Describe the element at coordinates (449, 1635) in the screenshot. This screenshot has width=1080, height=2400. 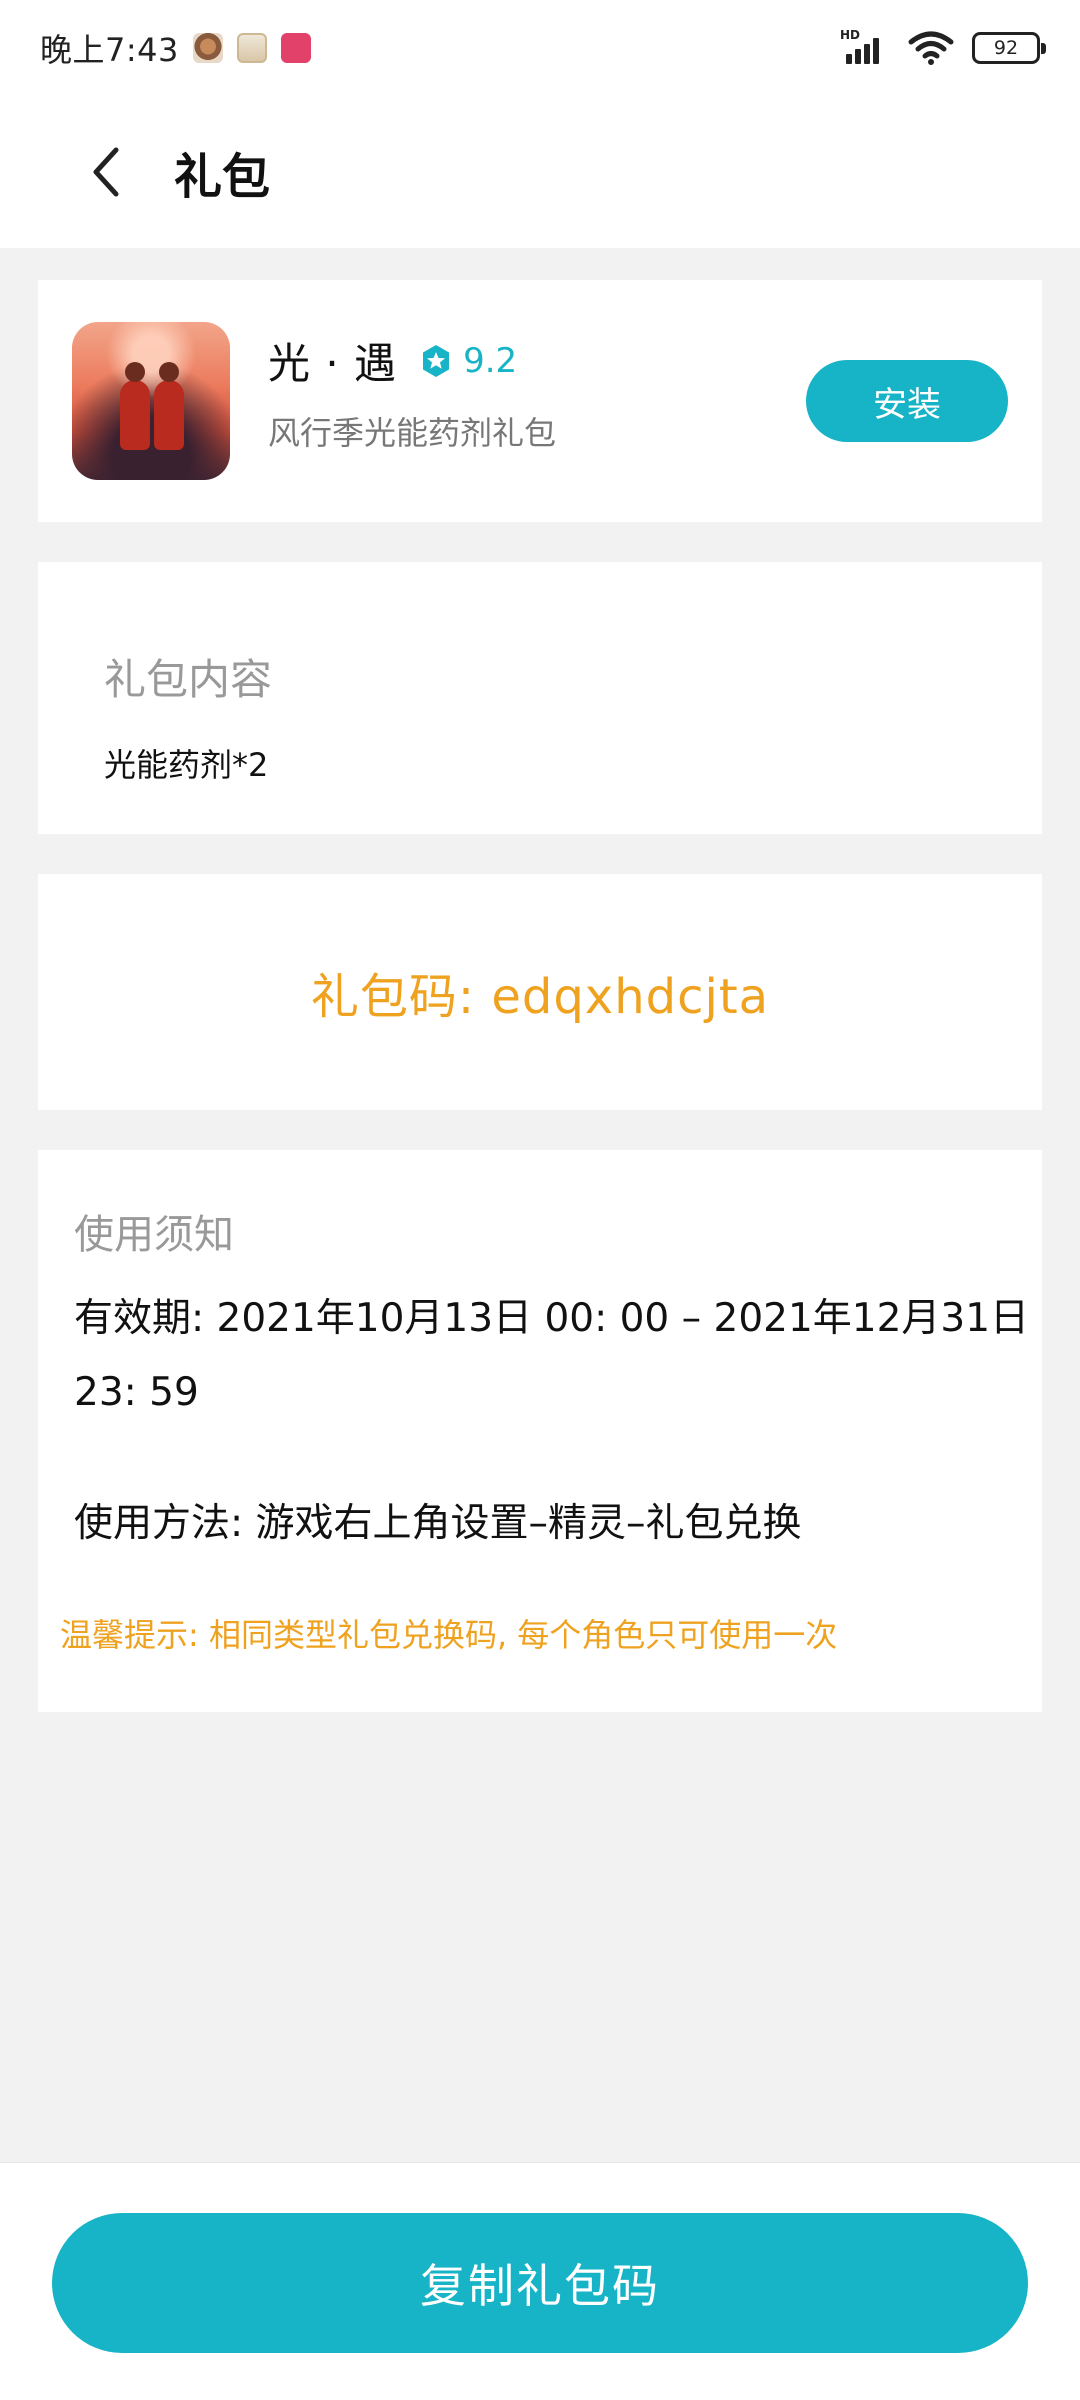
I see `warm-tip: 温馨提示: 相同类型礼包兑换码, 每个角色只可使用一次` at that location.